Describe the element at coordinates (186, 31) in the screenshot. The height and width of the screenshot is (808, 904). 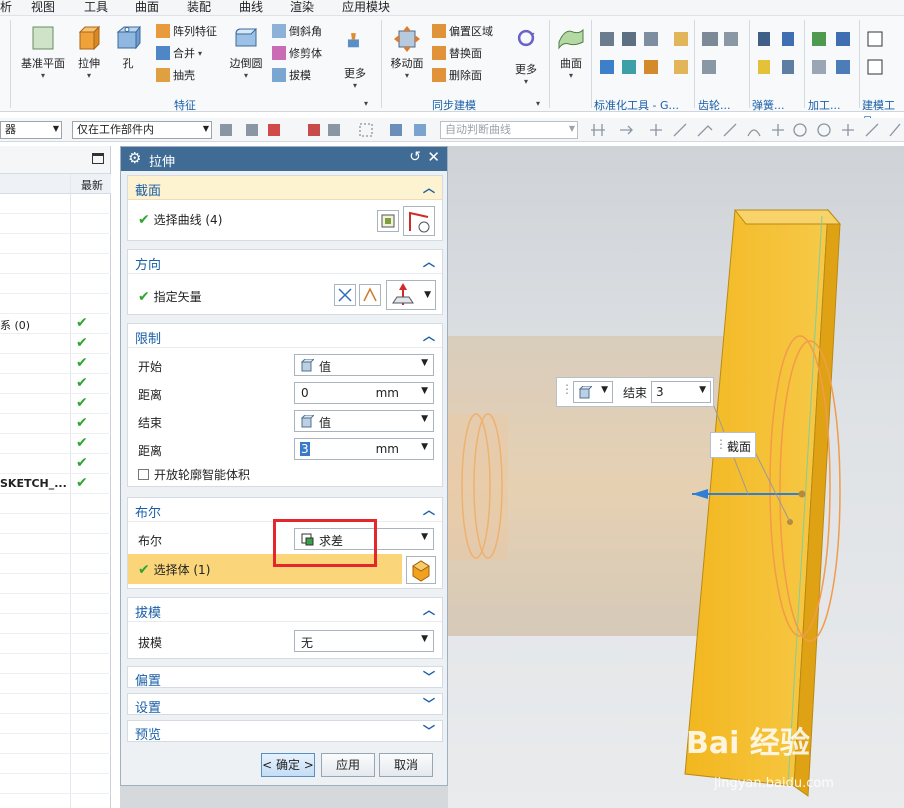
I see `pattern-feature-button: 阵列特征` at that location.